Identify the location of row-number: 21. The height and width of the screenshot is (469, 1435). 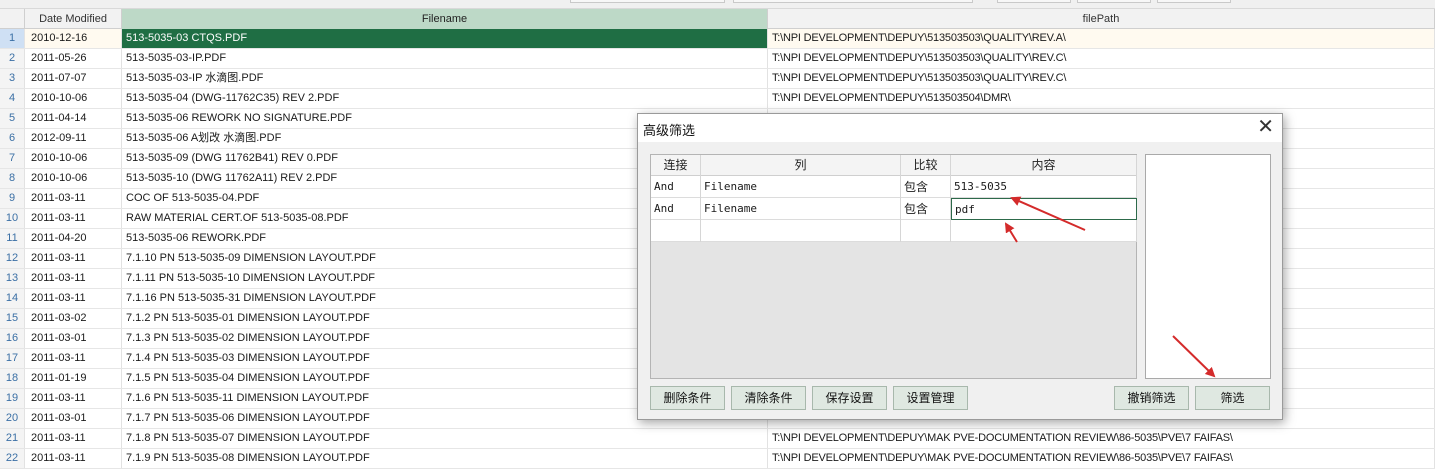
(12, 438).